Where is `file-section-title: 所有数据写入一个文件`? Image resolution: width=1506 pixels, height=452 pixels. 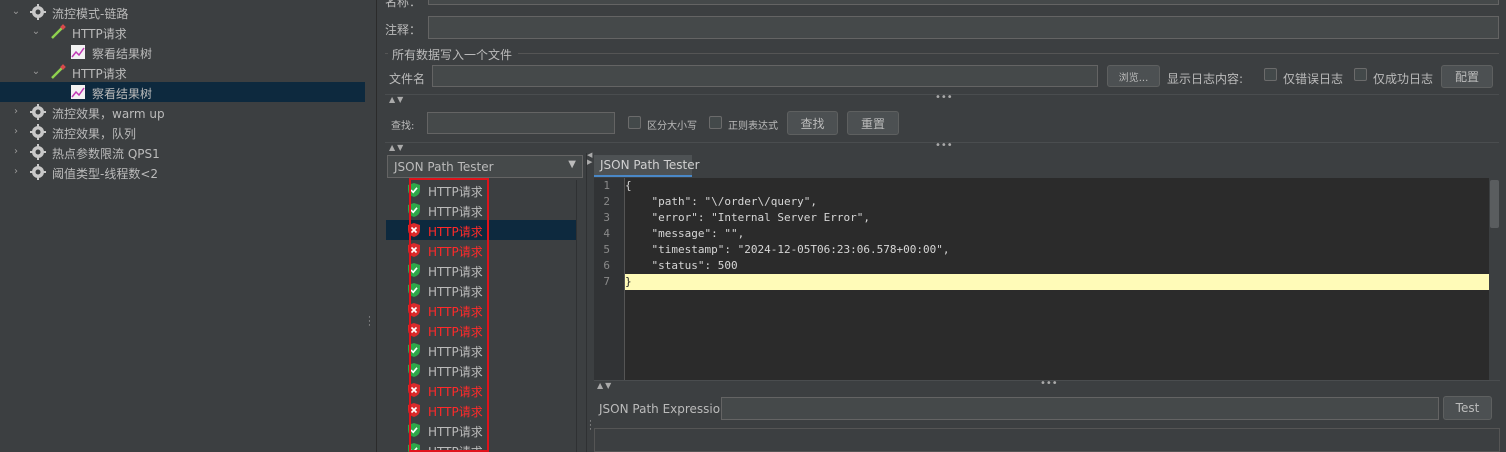
file-section-title: 所有数据写入一个文件 is located at coordinates (452, 55).